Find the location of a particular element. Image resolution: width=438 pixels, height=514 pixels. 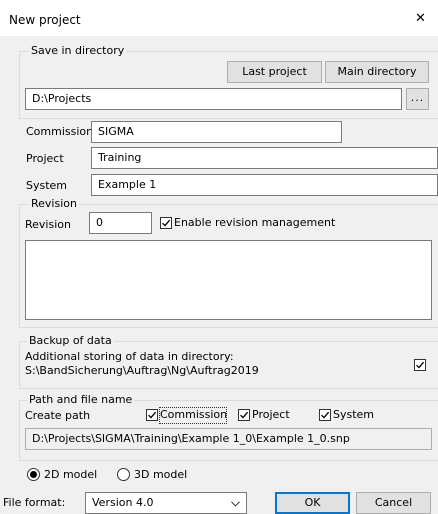

commission-input: SIGMA is located at coordinates (216, 132).